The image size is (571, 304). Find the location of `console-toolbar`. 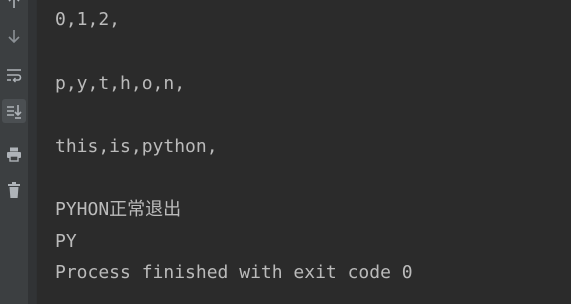

console-toolbar is located at coordinates (14, 152).